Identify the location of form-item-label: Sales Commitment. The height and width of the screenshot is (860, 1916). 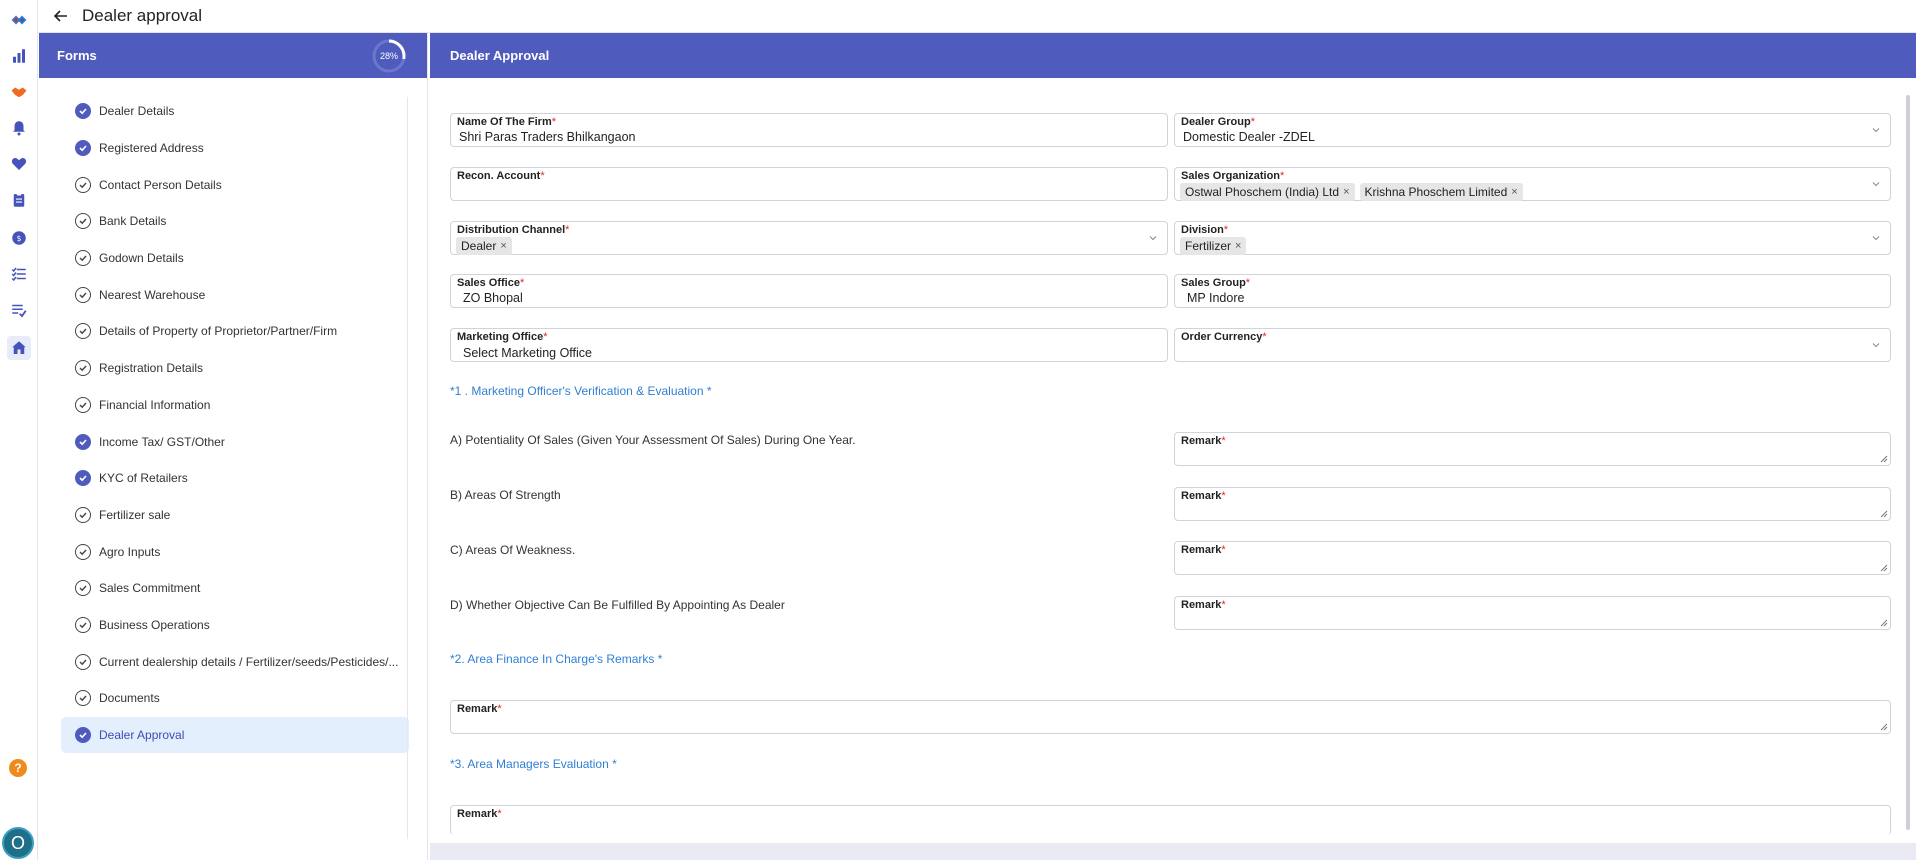
(150, 588).